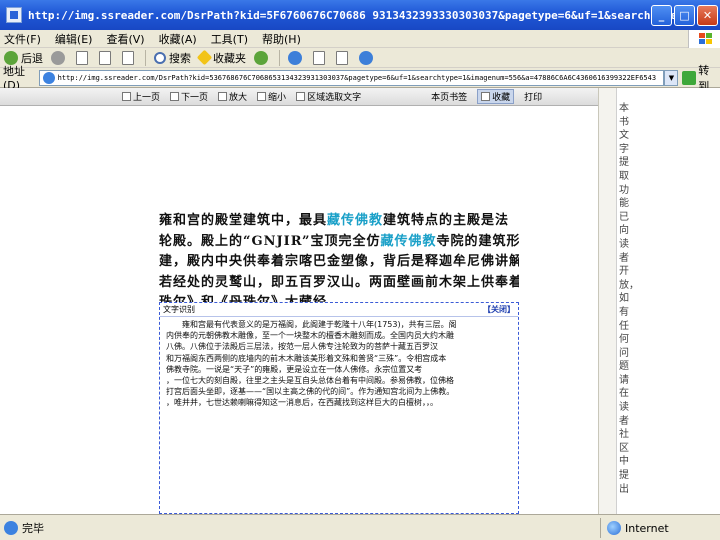  Describe the element at coordinates (277, 98) in the screenshot. I see `zoom-out-label: 缩小` at that location.